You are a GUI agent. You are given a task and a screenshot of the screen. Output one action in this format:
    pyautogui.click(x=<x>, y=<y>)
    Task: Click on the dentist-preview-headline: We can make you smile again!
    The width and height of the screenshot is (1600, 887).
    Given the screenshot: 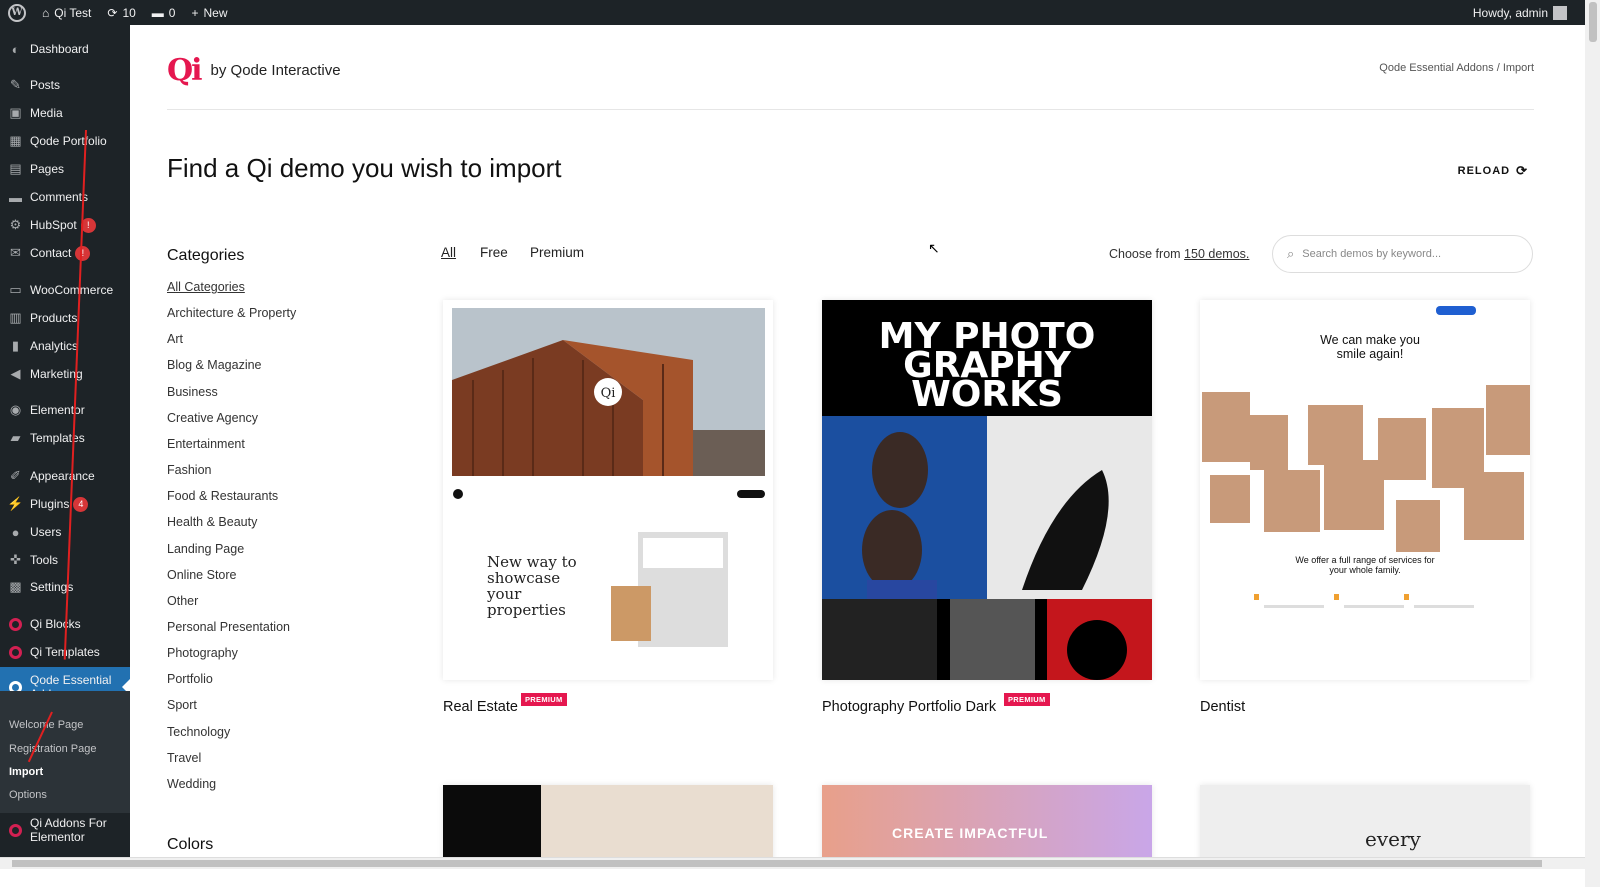 What is the action you would take?
    pyautogui.click(x=1370, y=347)
    